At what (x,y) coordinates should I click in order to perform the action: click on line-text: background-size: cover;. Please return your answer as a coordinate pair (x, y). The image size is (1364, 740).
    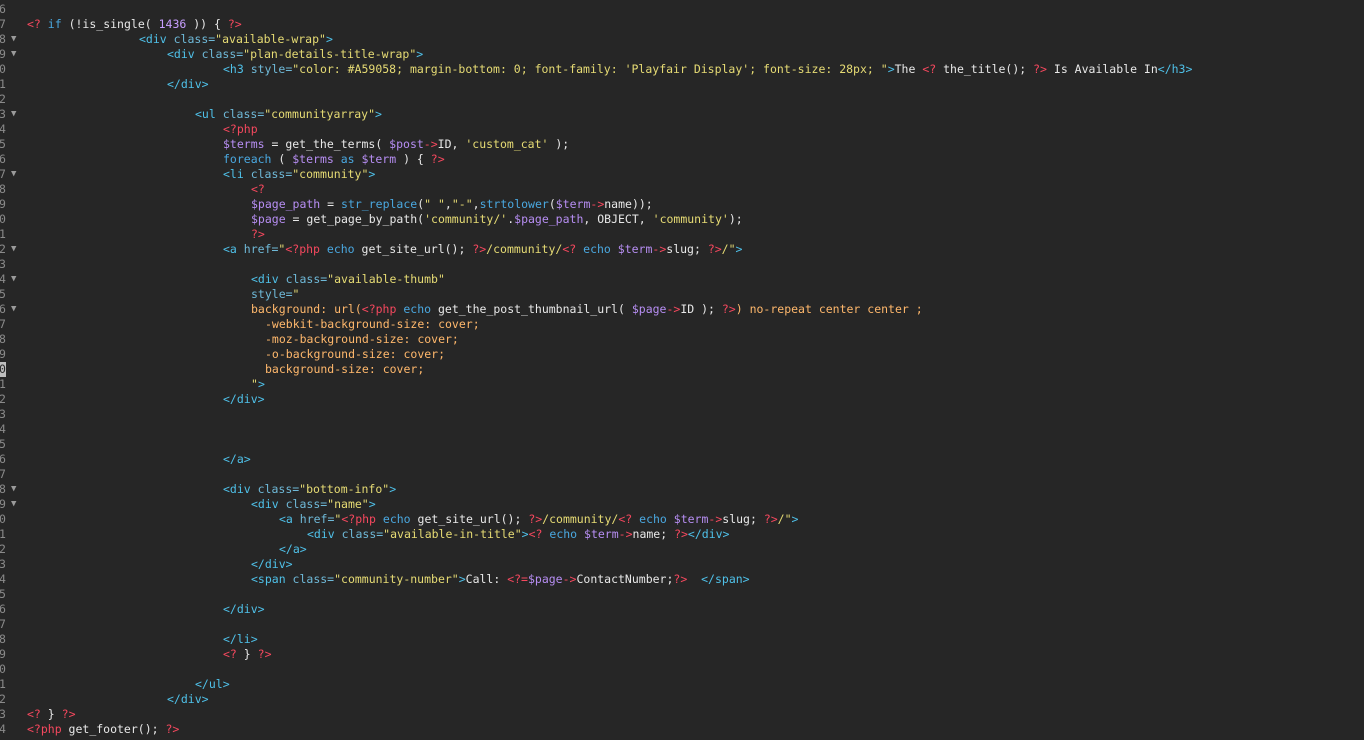
    Looking at the image, I should click on (225, 369).